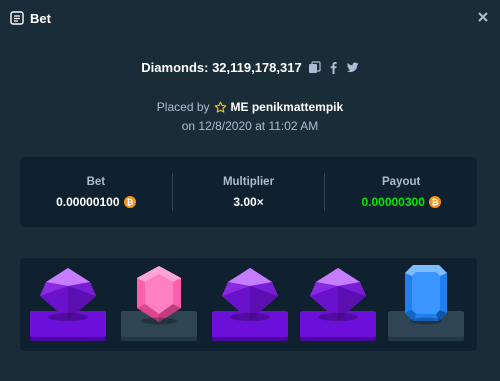  Describe the element at coordinates (248, 201) in the screenshot. I see `multiplier-value: 3.00×` at that location.